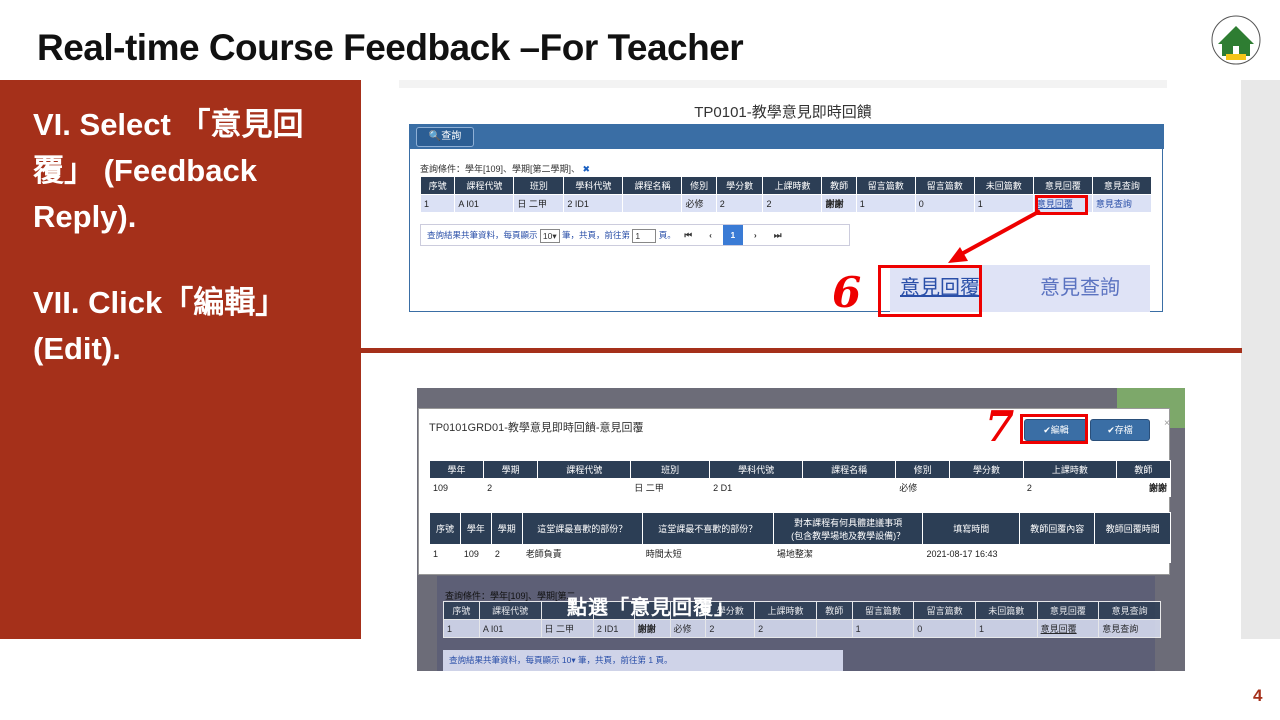  What do you see at coordinates (688, 235) in the screenshot?
I see `first-page-icon: ⏮` at bounding box center [688, 235].